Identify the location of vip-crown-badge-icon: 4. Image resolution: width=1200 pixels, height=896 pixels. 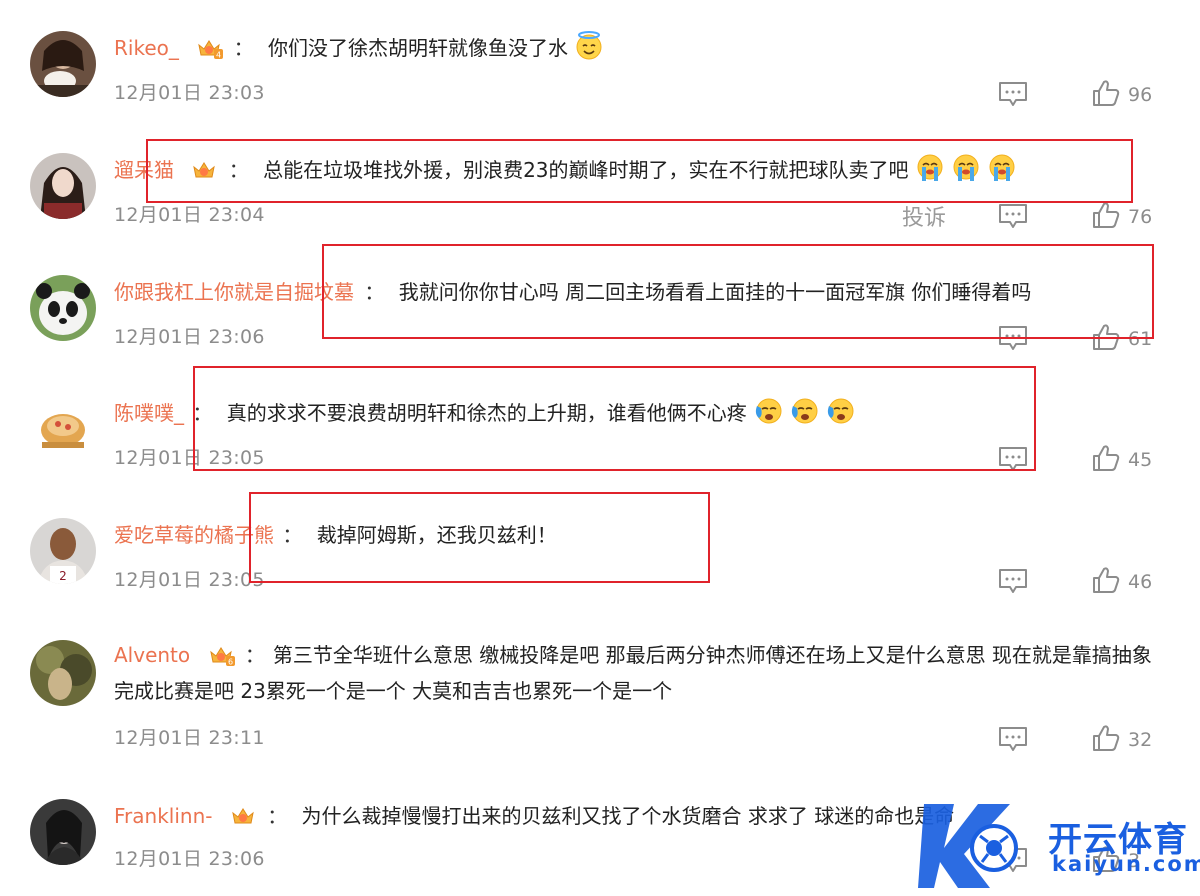
(210, 47).